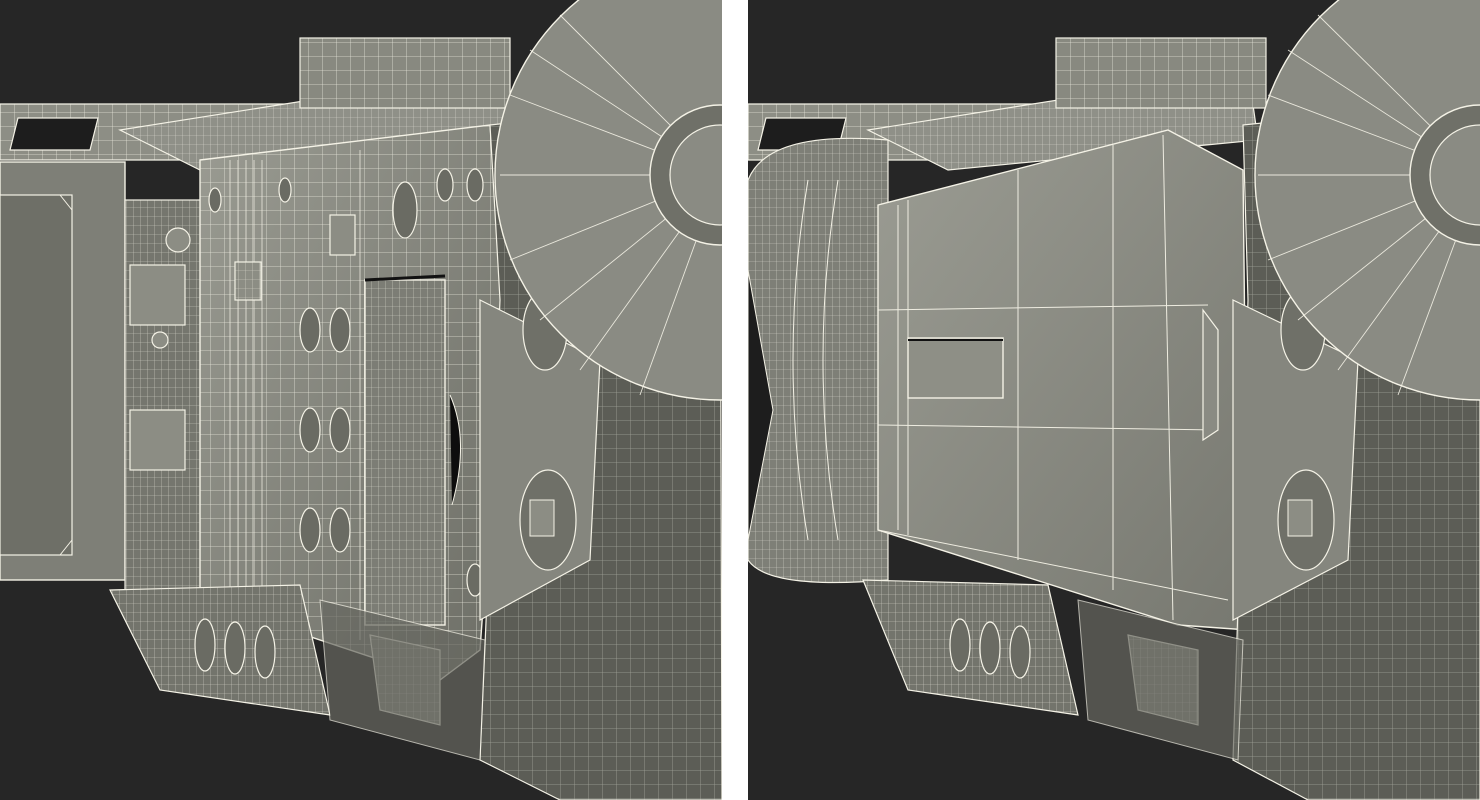 This screenshot has width=1480, height=800. Describe the element at coordinates (735, 400) in the screenshot. I see `panel-divider` at that location.